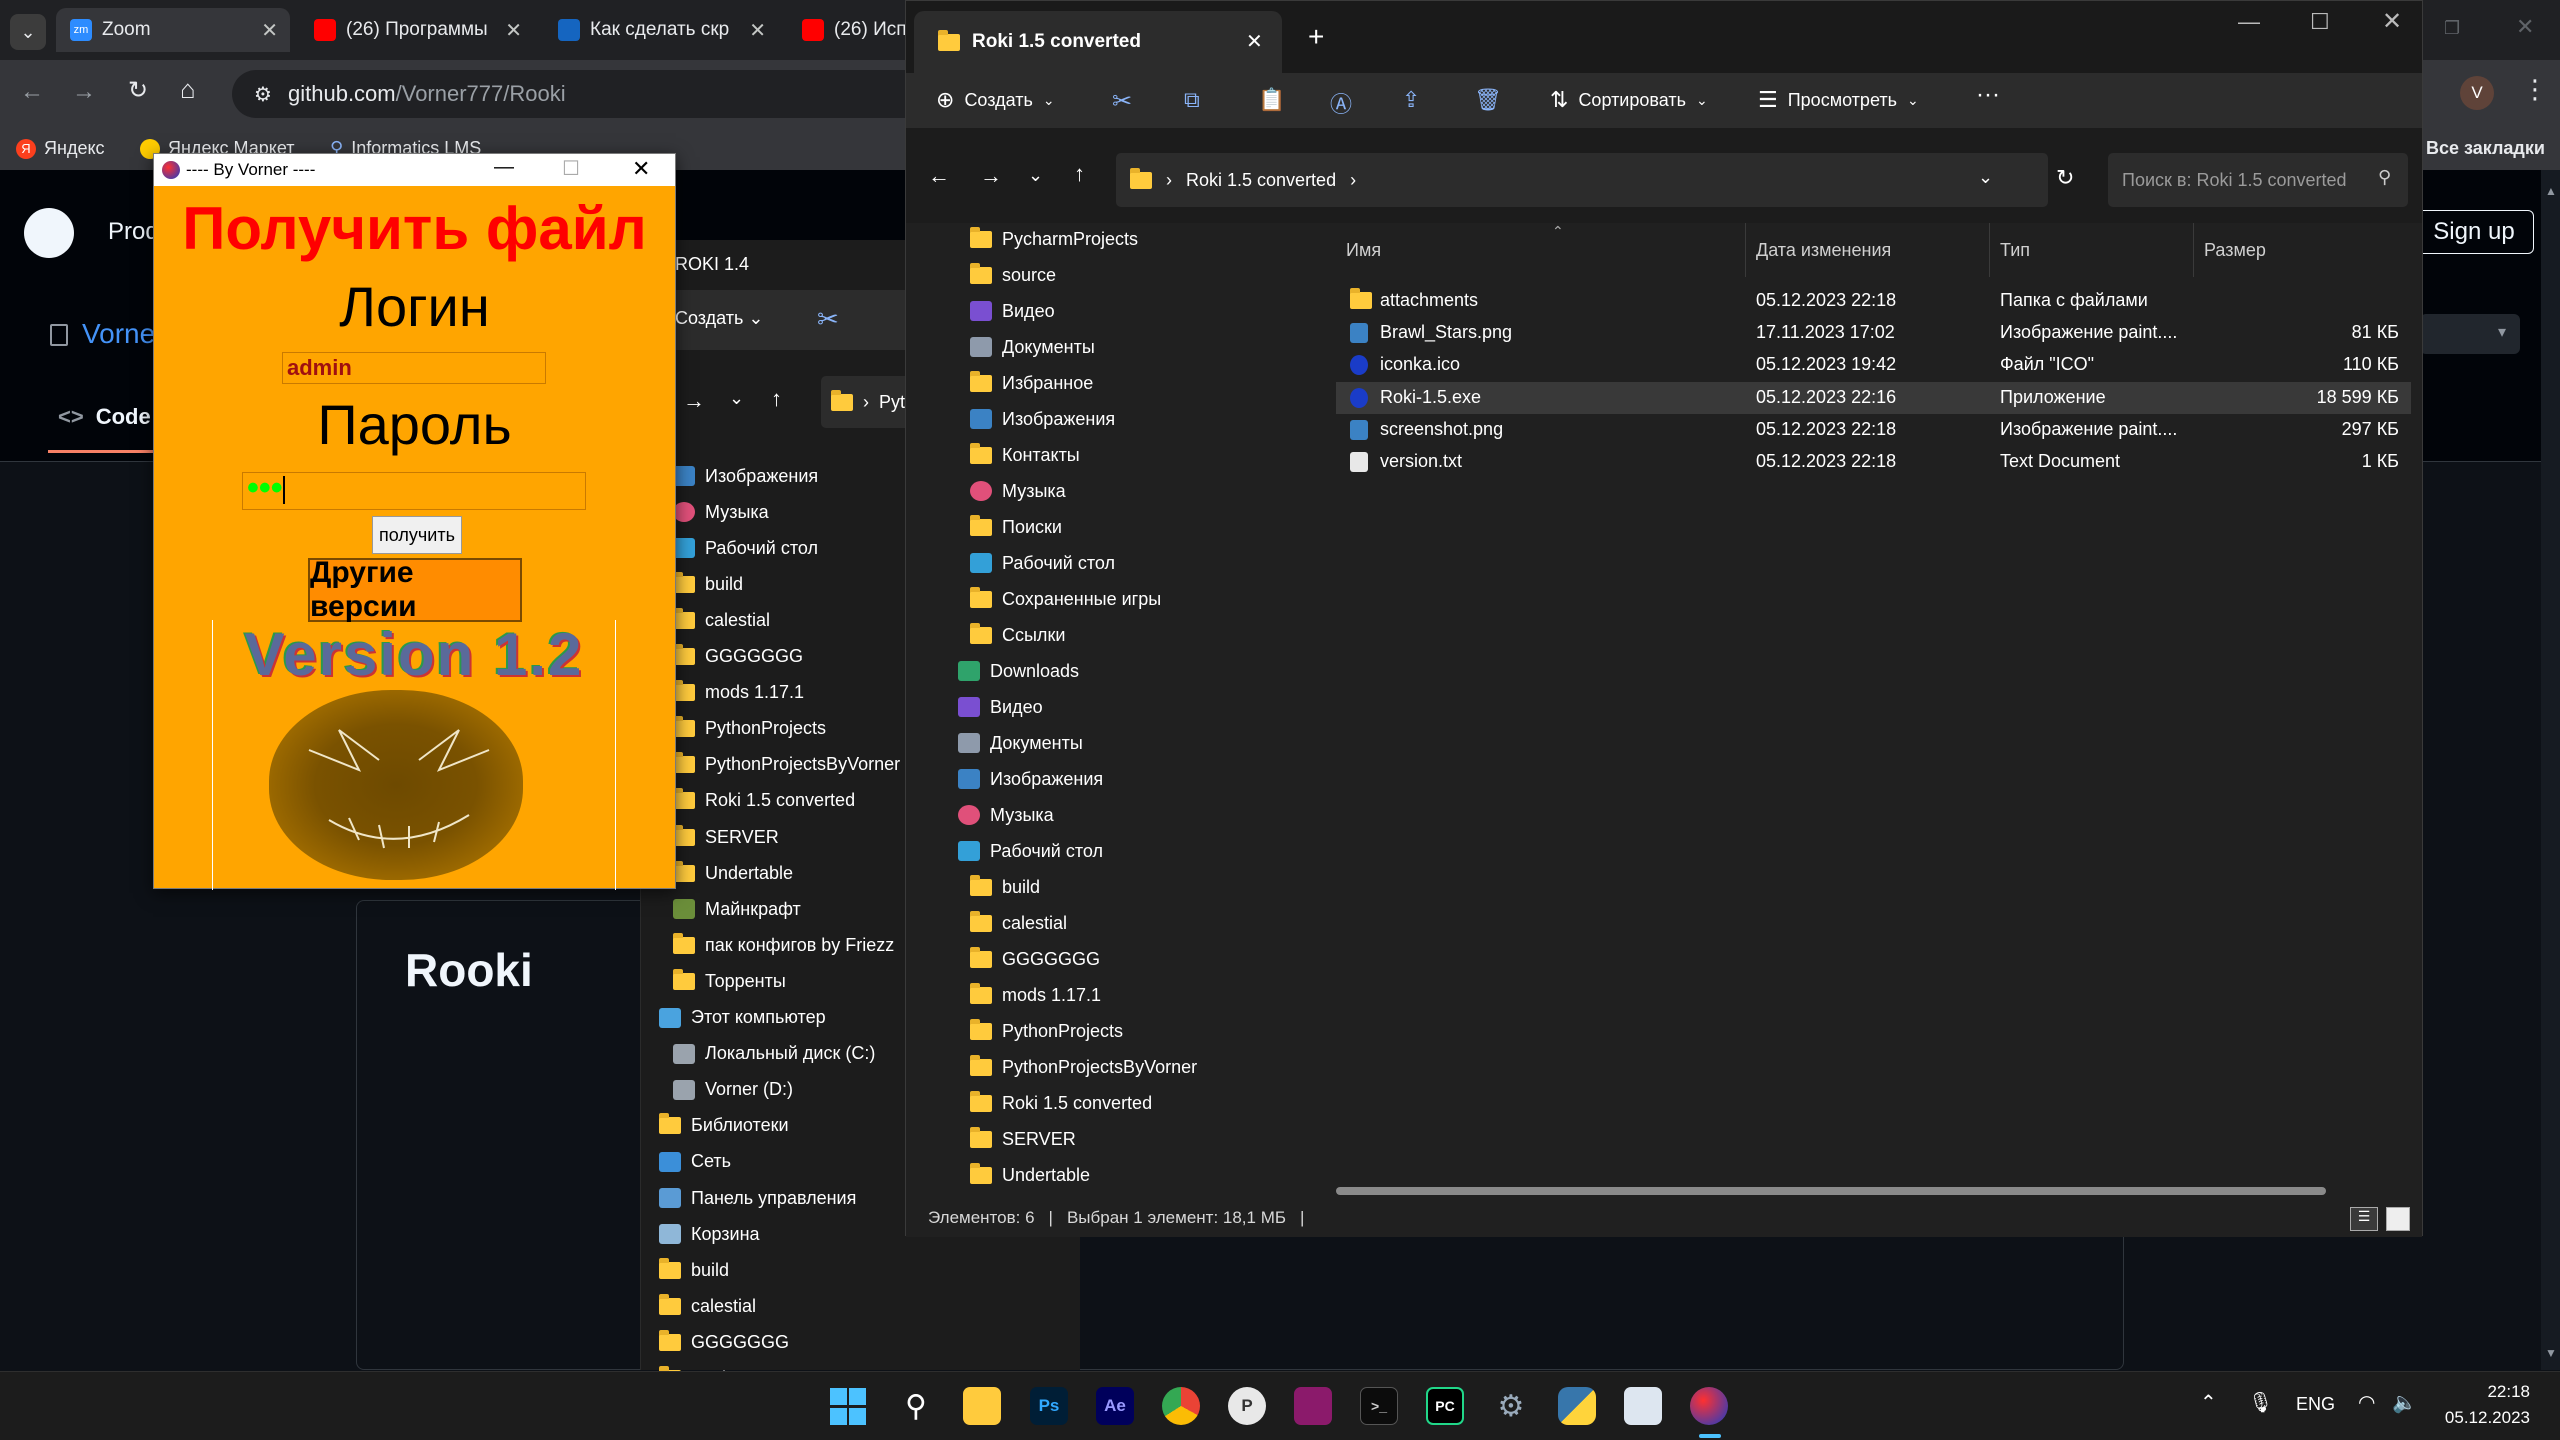 This screenshot has height=1440, width=2560. What do you see at coordinates (1115, 1406) in the screenshot?
I see `after-effects-icon: Ae` at bounding box center [1115, 1406].